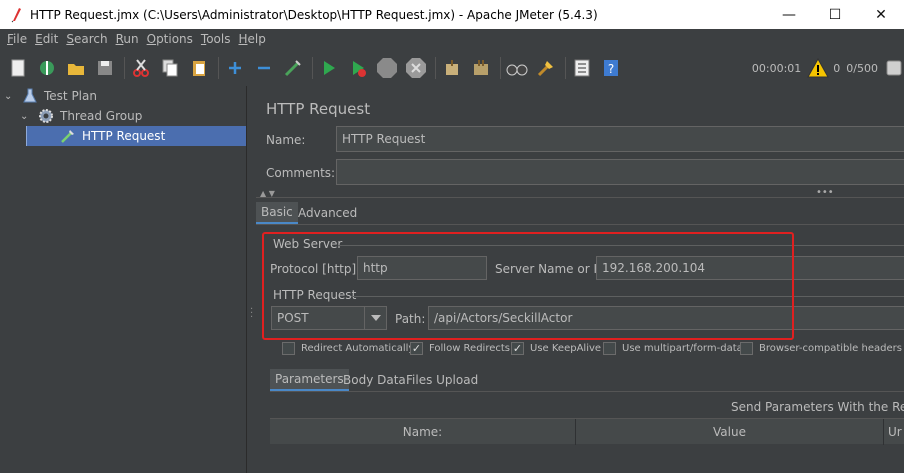 The image size is (904, 473). I want to click on search-button, so click(517, 68).